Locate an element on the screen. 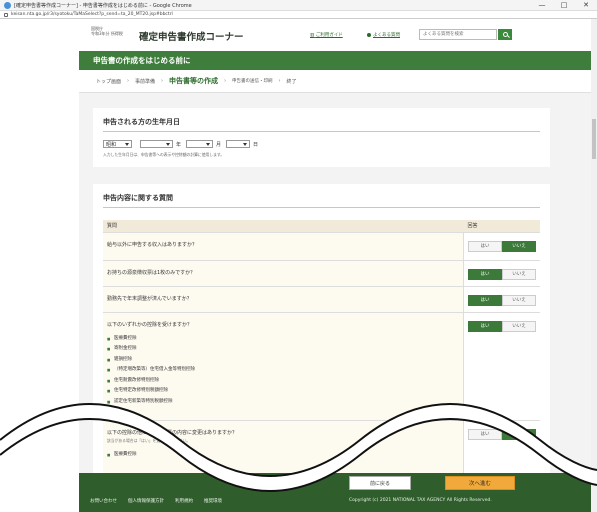 The height and width of the screenshot is (512, 597). back-button-label: 前に戻る is located at coordinates (379, 483).